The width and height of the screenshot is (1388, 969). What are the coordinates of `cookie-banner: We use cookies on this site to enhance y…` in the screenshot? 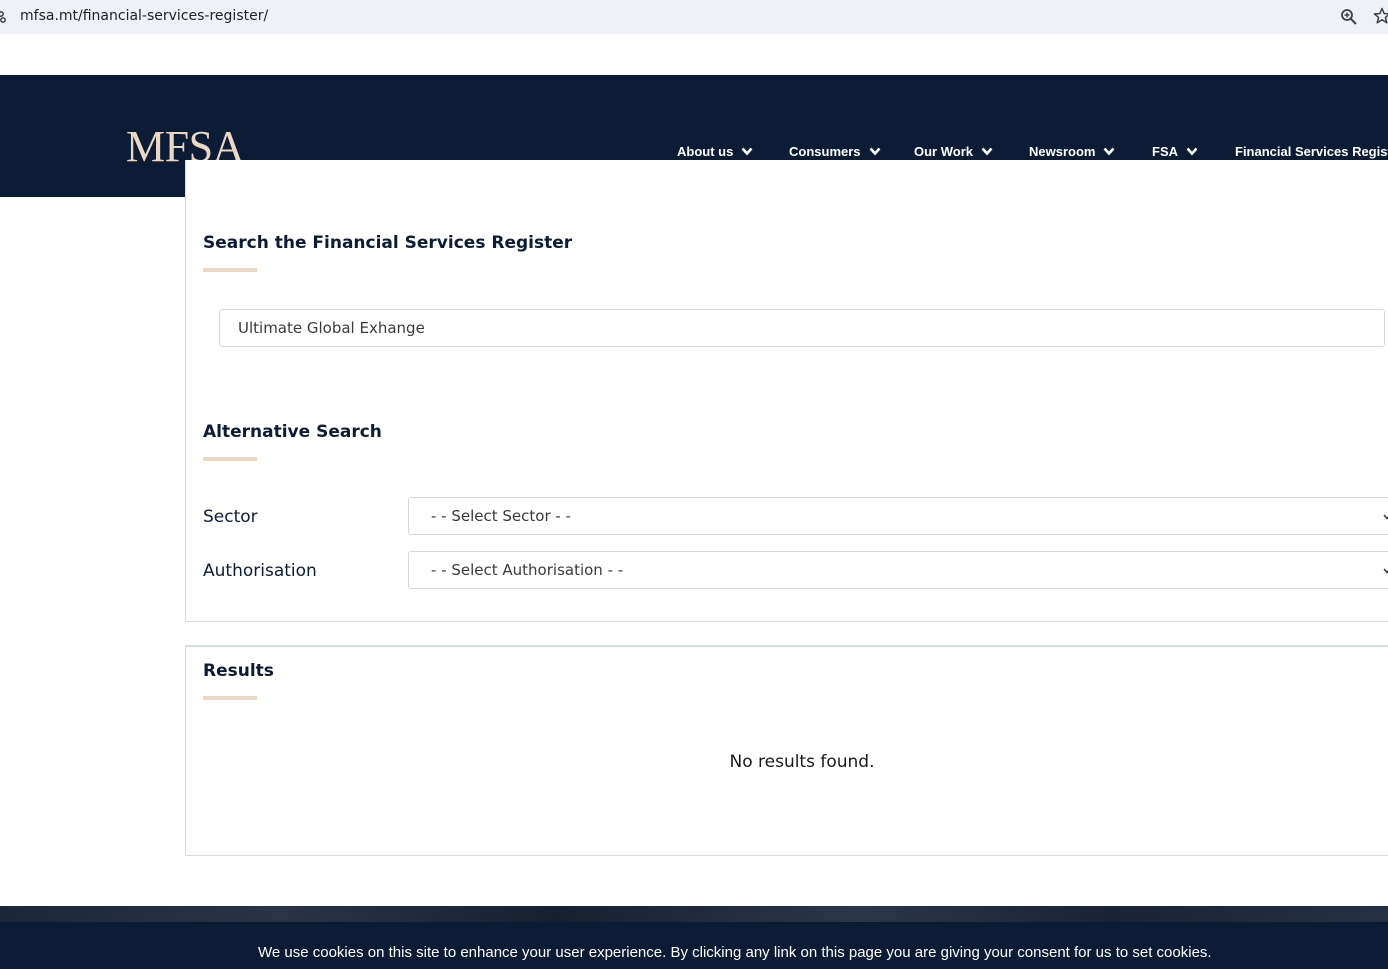 It's located at (694, 945).